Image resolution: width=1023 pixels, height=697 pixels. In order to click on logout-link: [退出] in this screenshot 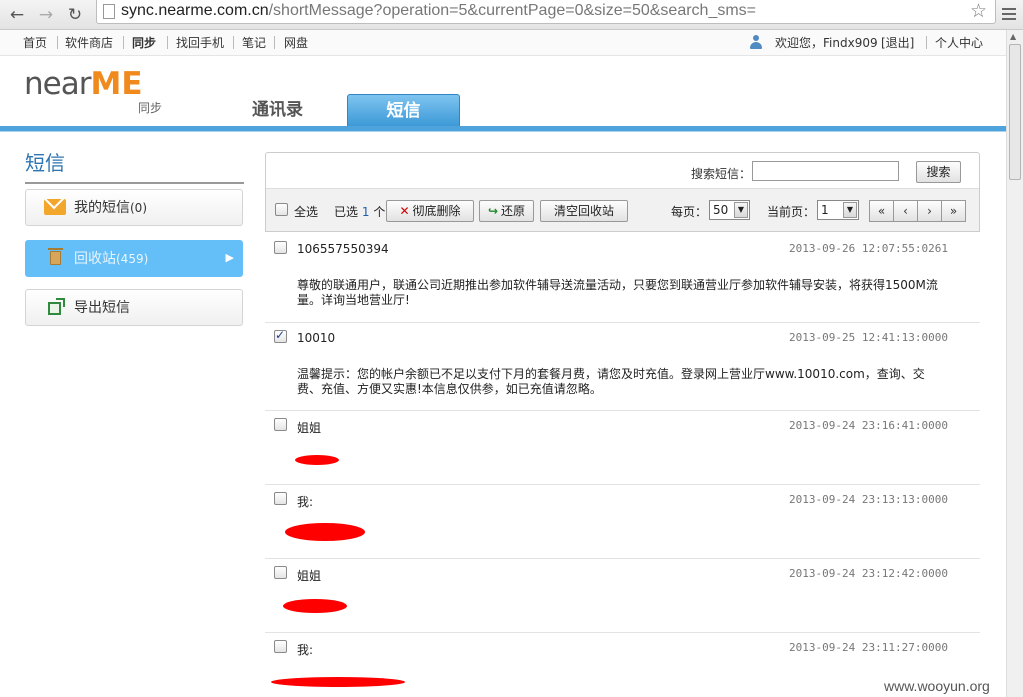, I will do `click(897, 43)`.